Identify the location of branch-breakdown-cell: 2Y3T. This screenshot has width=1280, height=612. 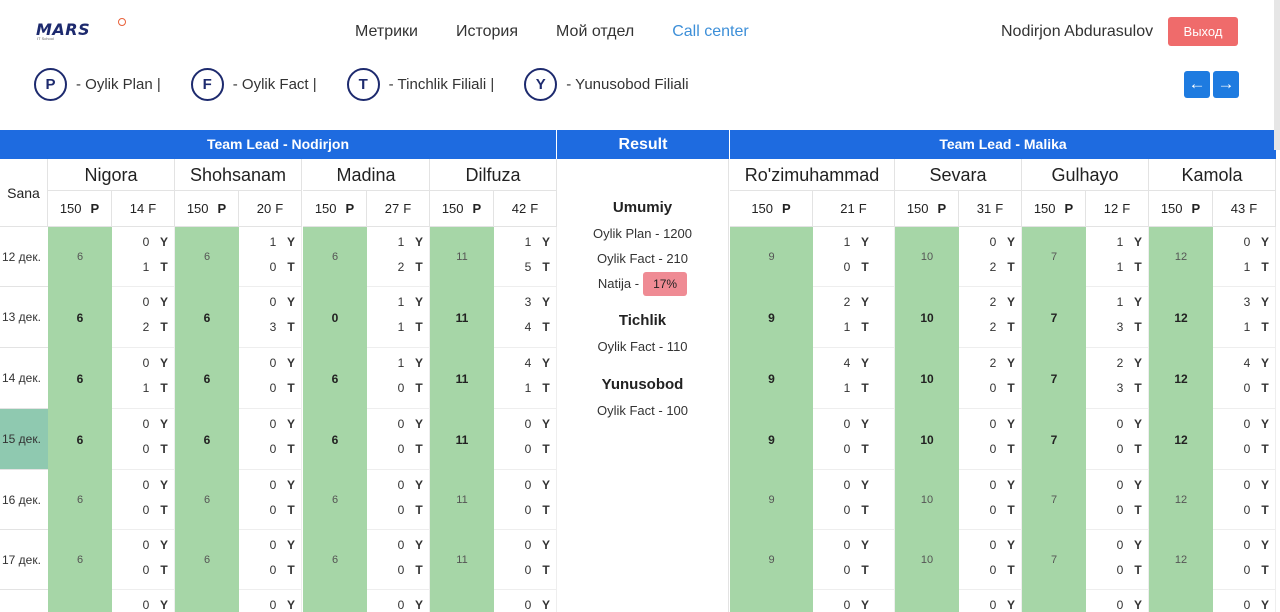
(1117, 378).